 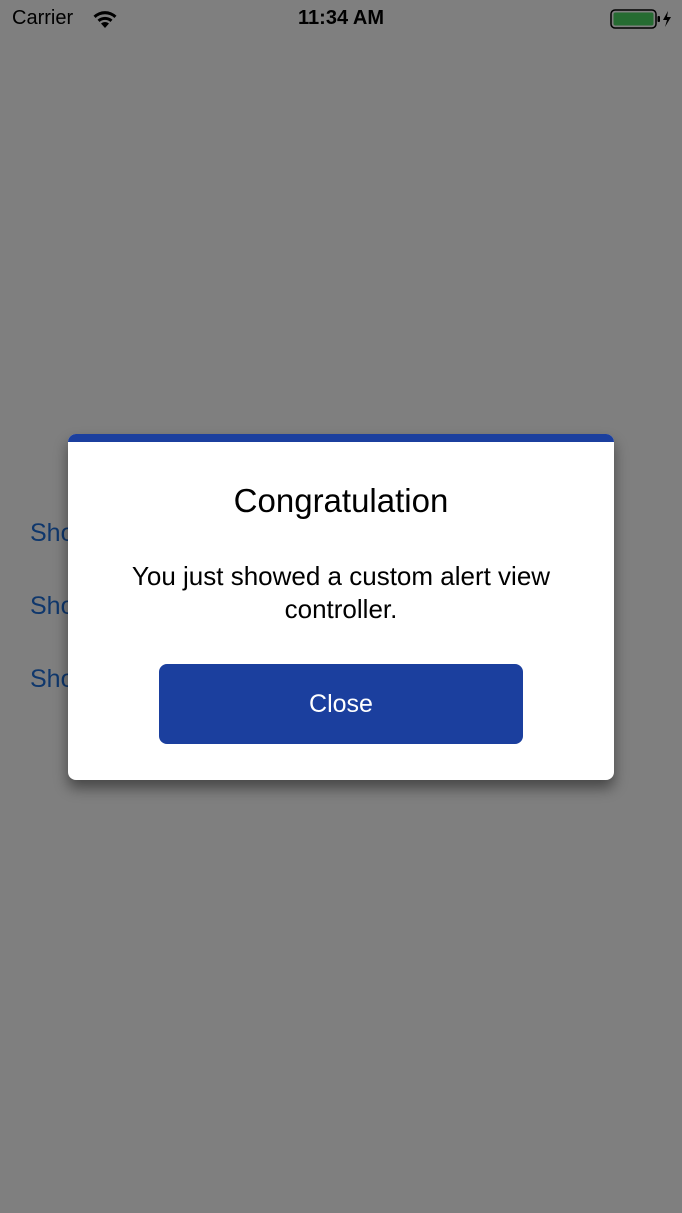 I want to click on alert-accent-bar, so click(x=341, y=438).